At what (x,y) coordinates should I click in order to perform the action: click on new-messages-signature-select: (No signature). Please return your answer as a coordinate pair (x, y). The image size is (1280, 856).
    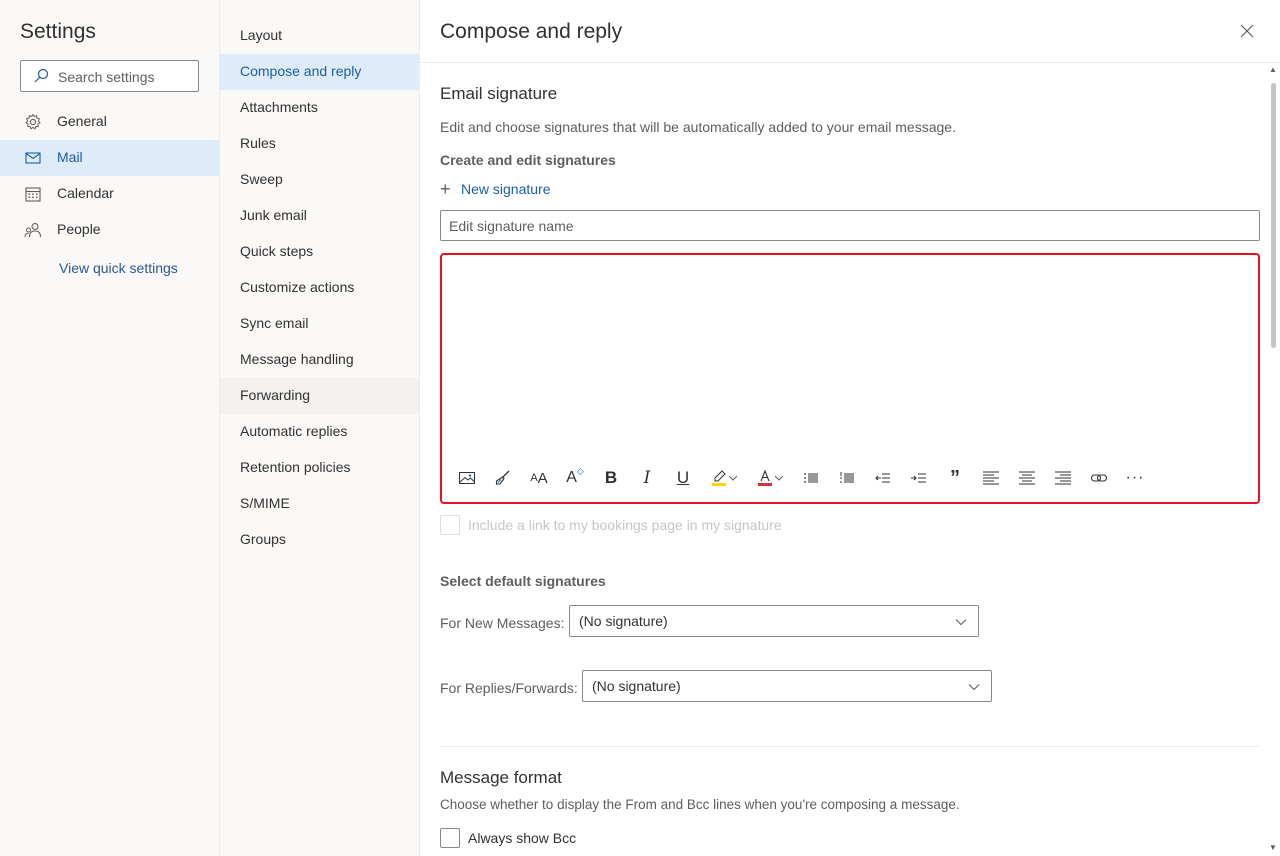
    Looking at the image, I should click on (774, 621).